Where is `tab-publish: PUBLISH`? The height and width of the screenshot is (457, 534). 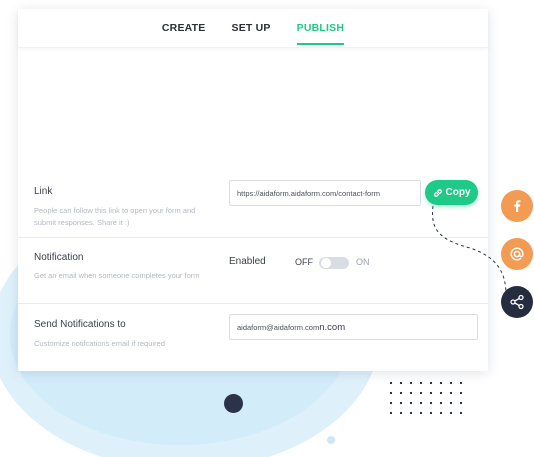 tab-publish: PUBLISH is located at coordinates (320, 31).